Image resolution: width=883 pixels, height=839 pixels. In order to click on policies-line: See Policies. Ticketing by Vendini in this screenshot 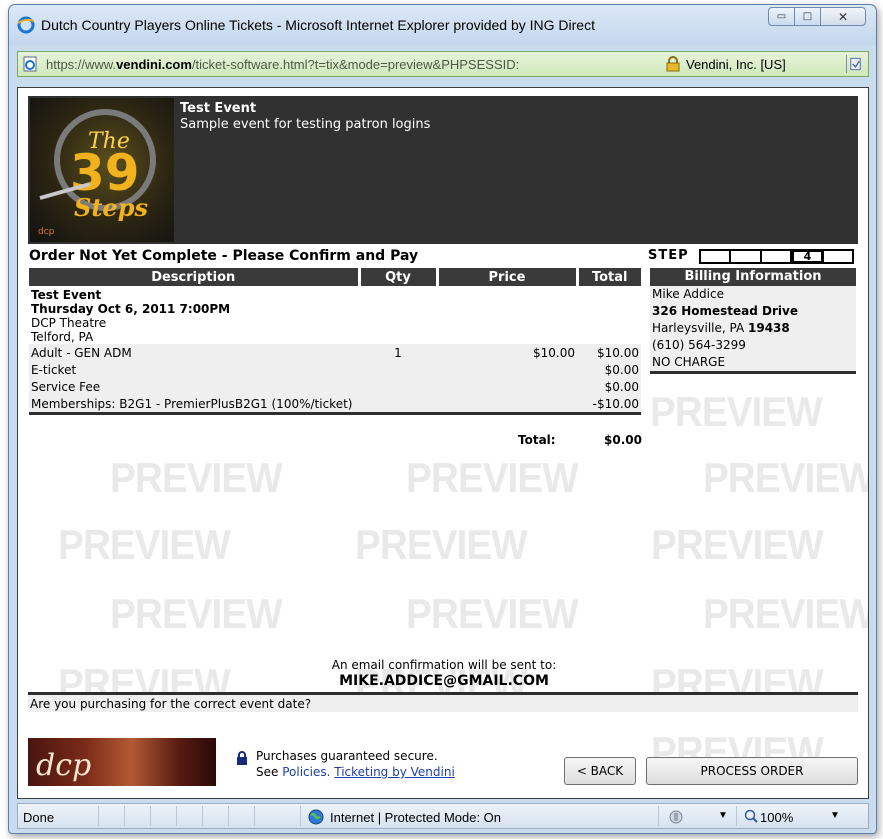, I will do `click(355, 772)`.